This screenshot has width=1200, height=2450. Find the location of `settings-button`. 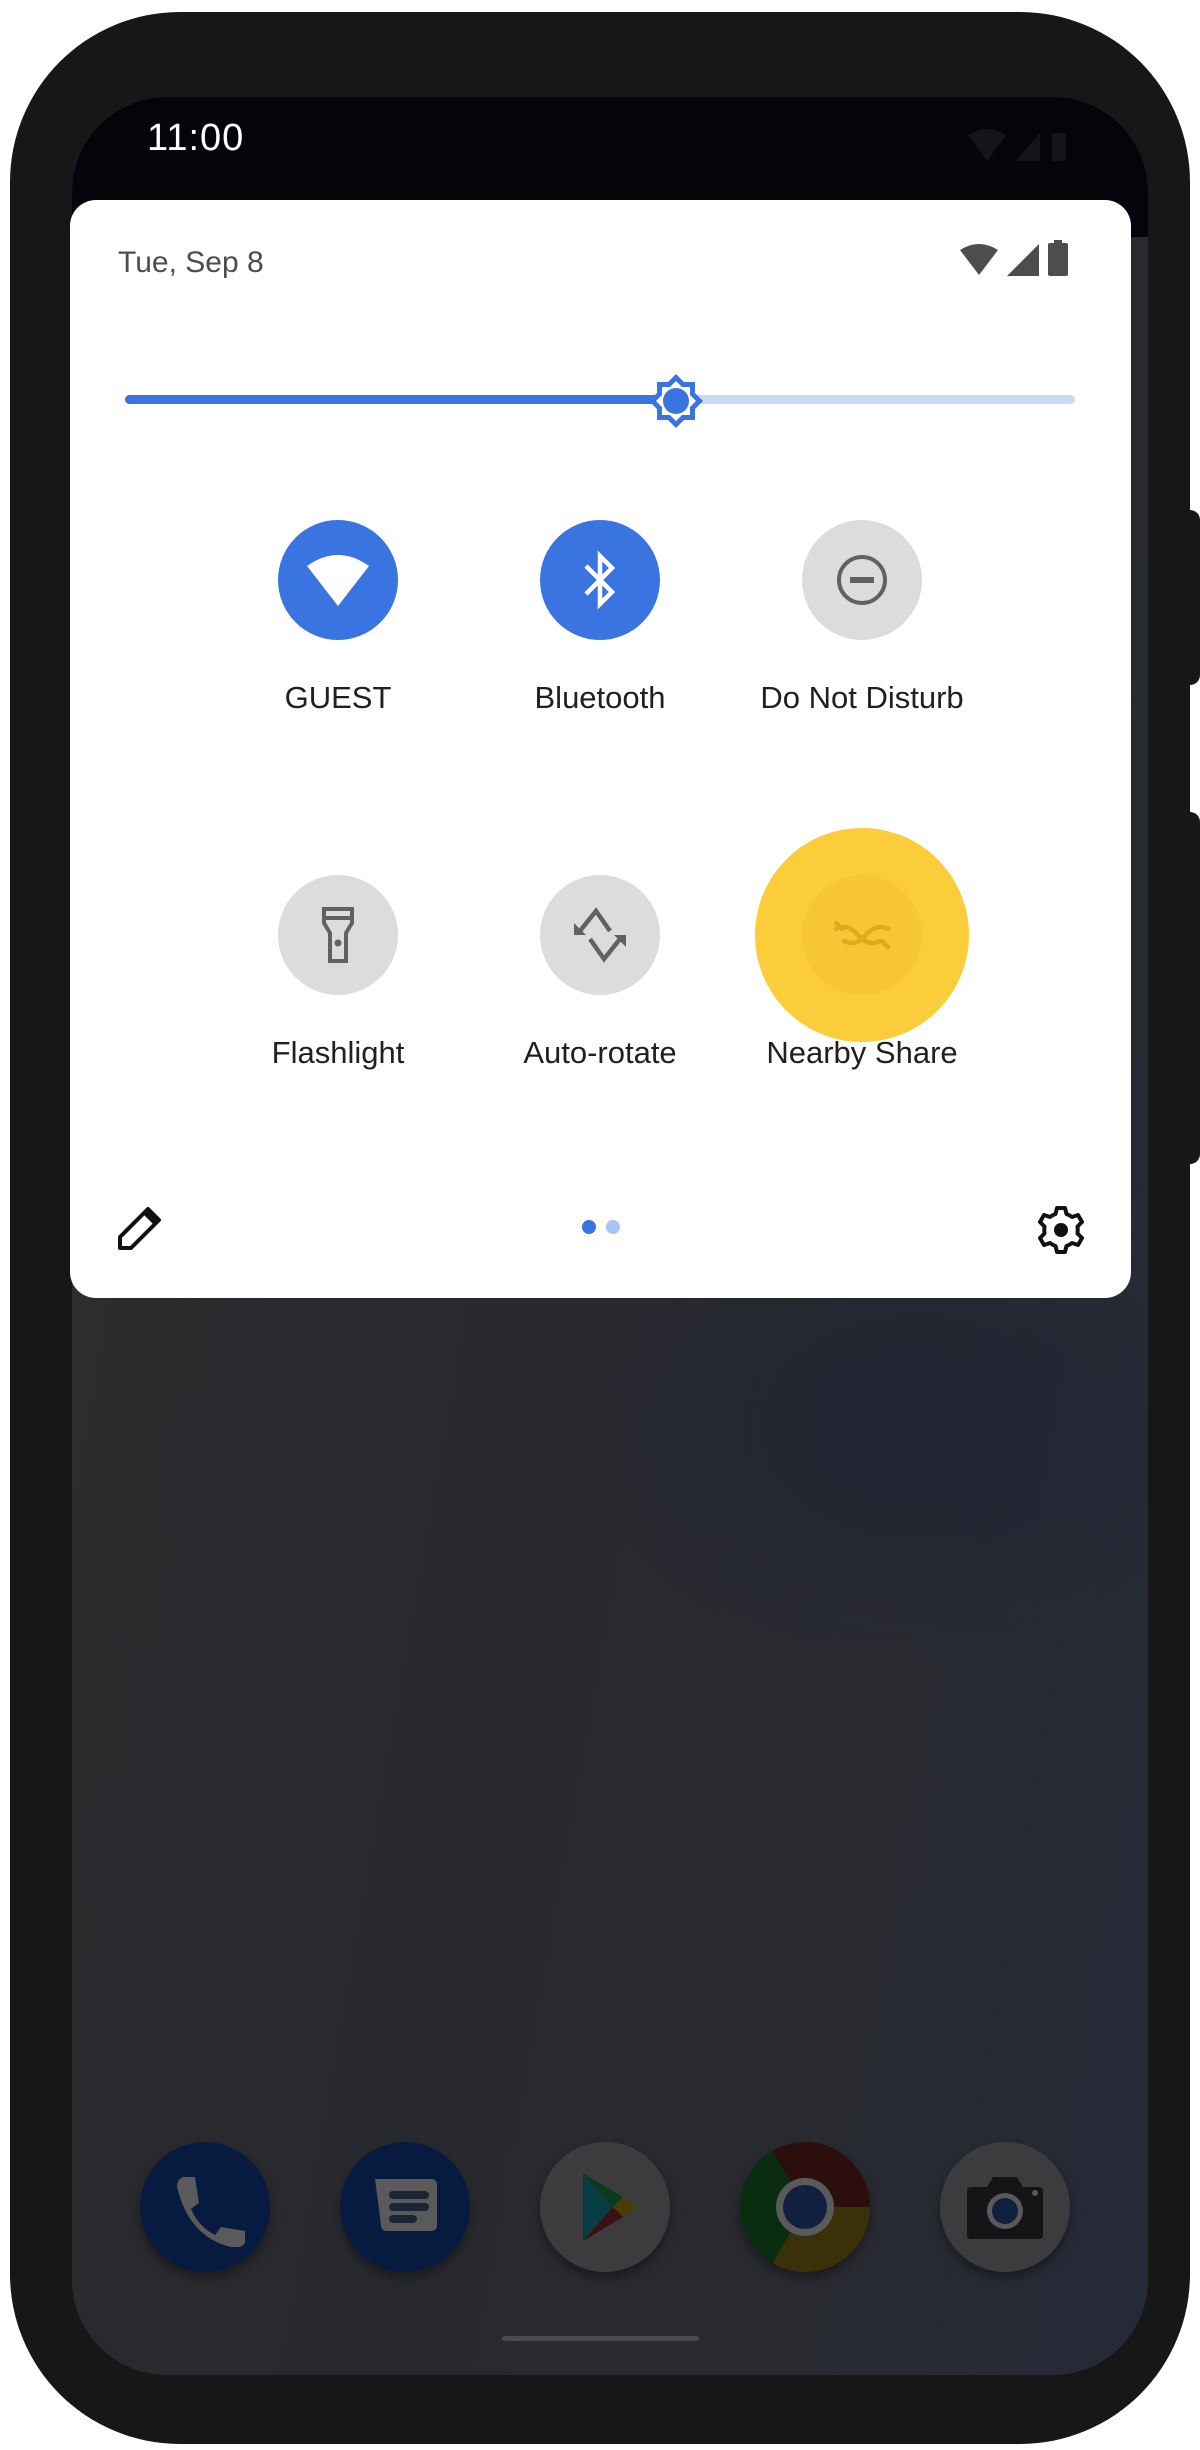

settings-button is located at coordinates (1061, 1230).